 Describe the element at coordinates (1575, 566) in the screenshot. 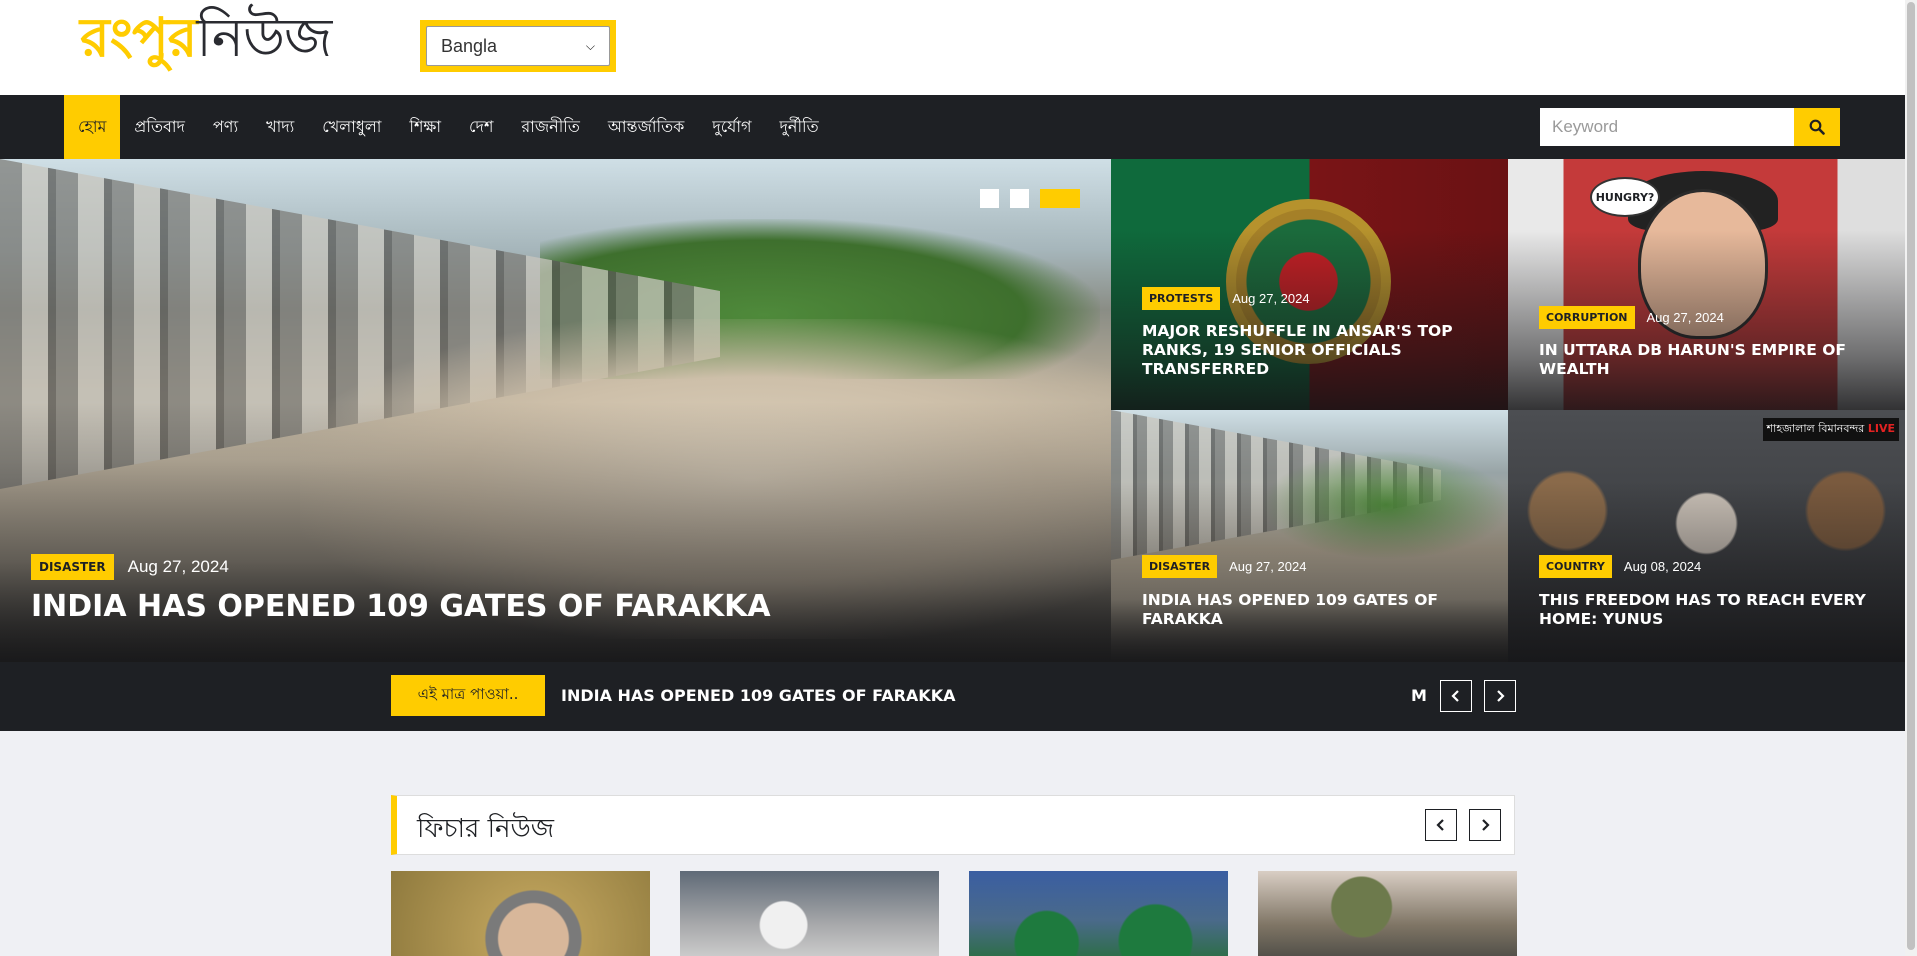

I see `category-badge: COUNTRY` at that location.